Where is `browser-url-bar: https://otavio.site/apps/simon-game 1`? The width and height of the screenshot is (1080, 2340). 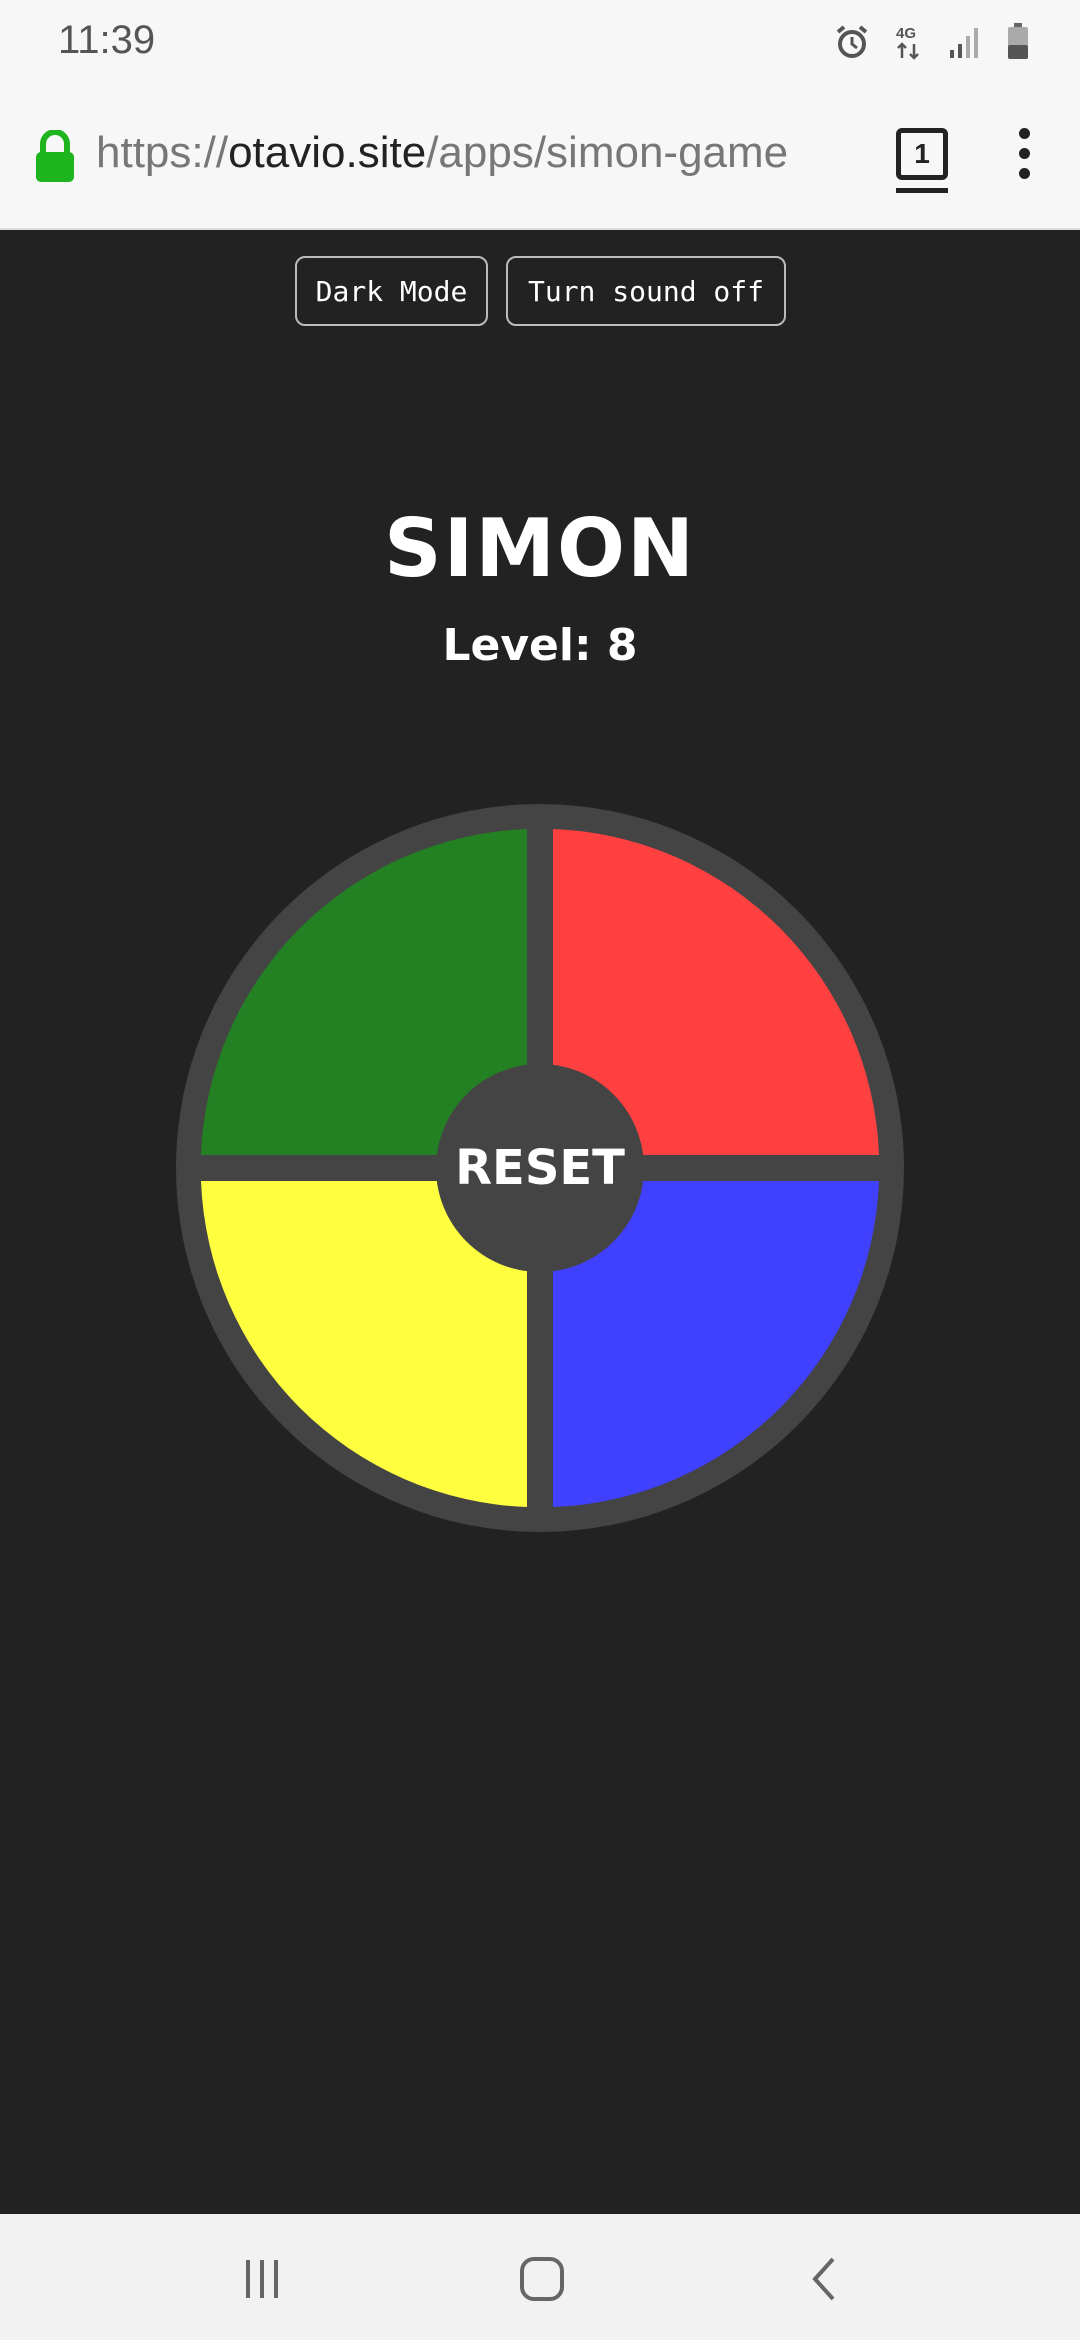
browser-url-bar: https://otavio.site/apps/simon-game 1 is located at coordinates (540, 157).